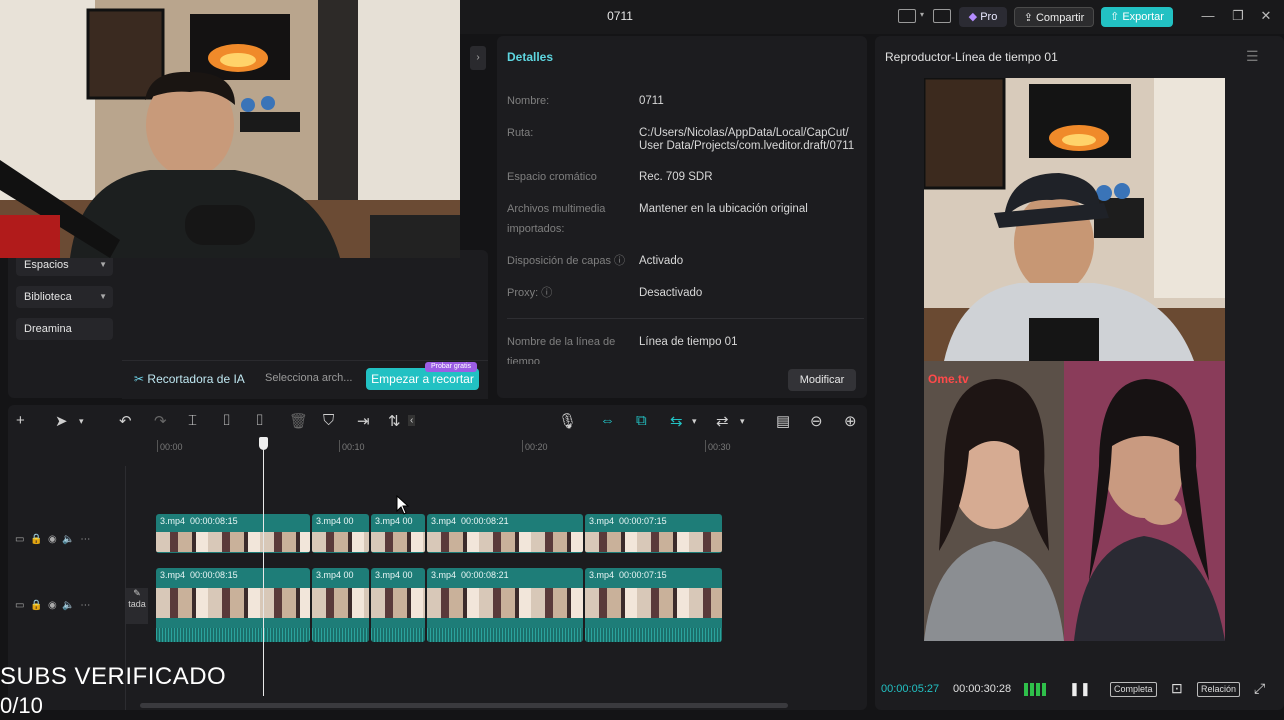 This screenshot has width=1284, height=720. I want to click on full-quality-button: Completa, so click(1133, 689).